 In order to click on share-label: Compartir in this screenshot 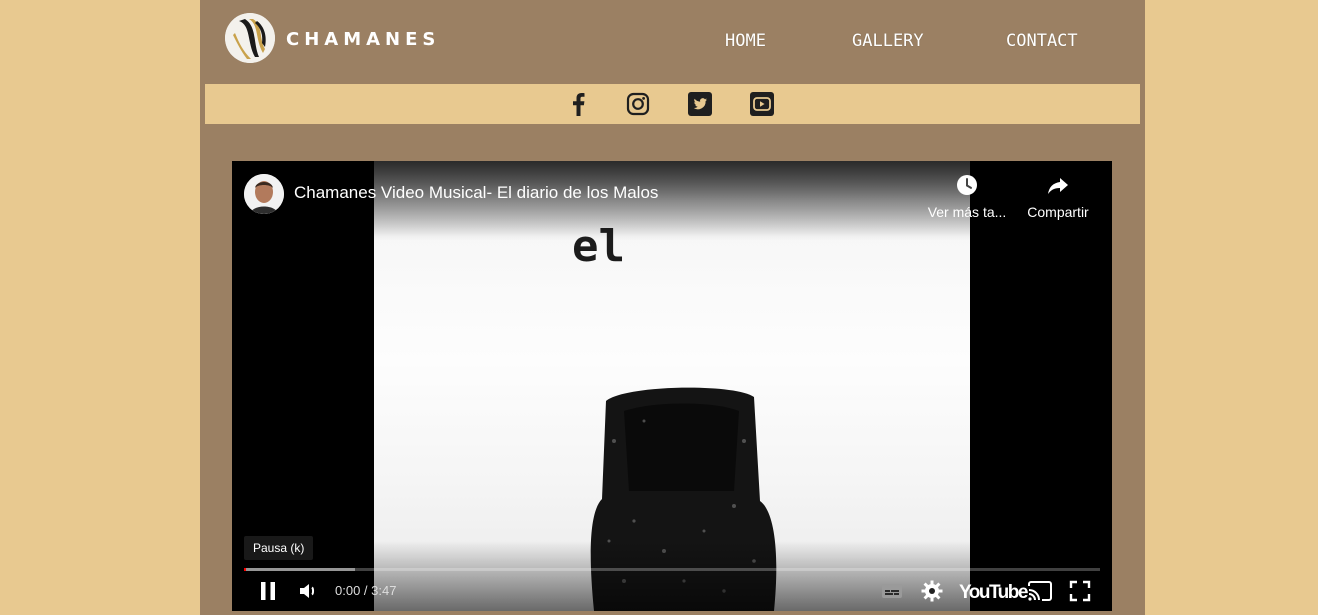, I will do `click(1058, 212)`.